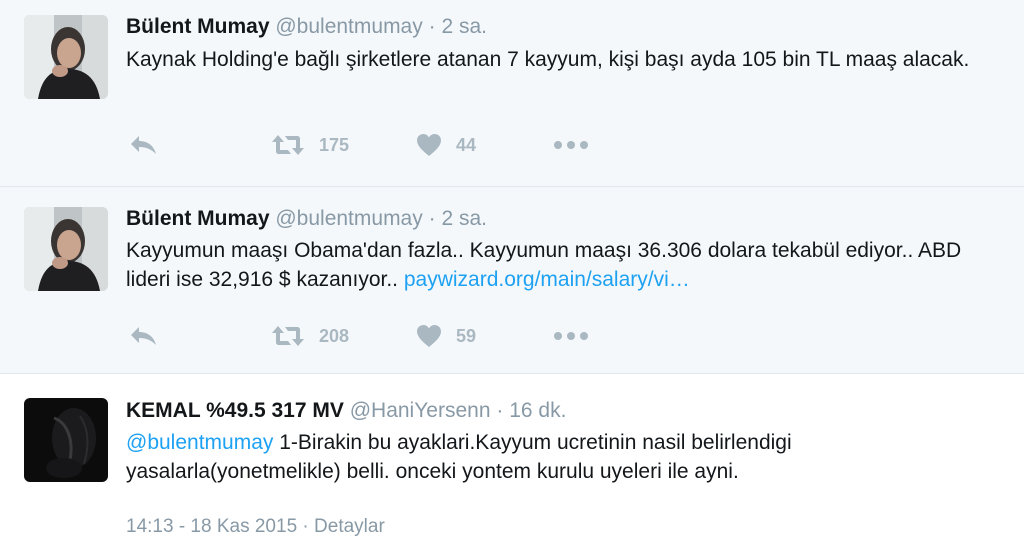  I want to click on like-button: 44, so click(446, 145).